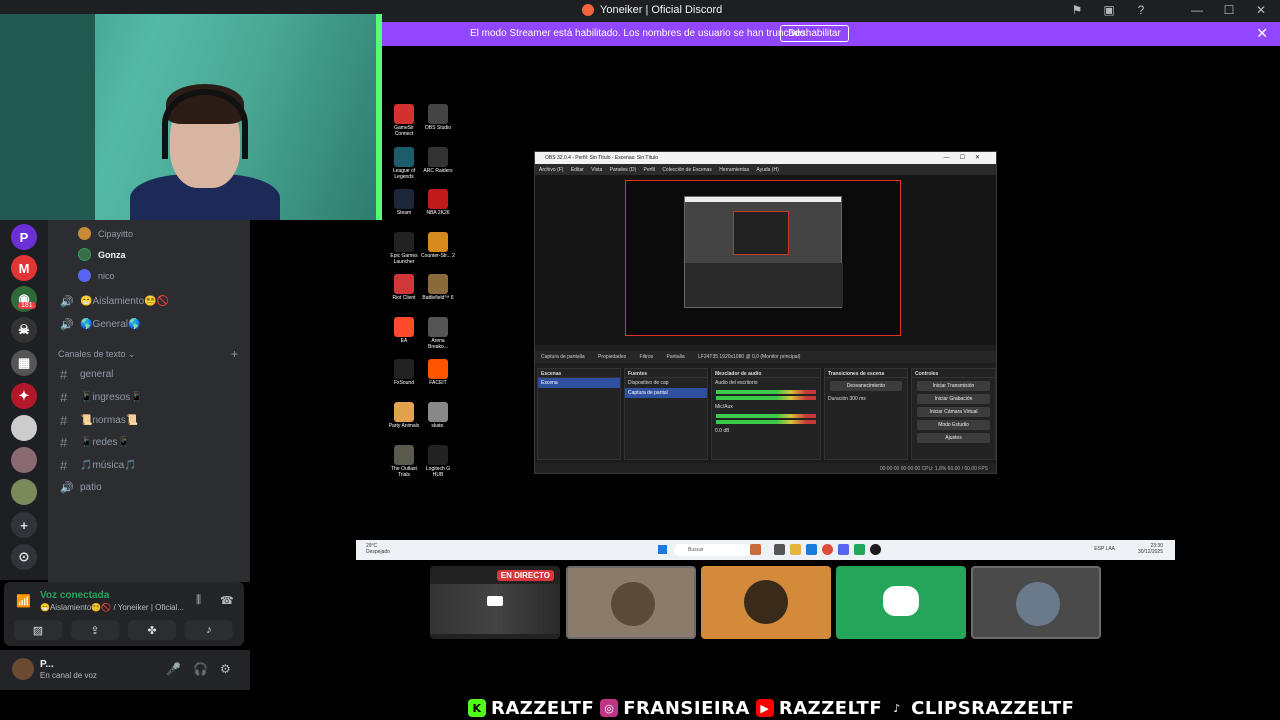  I want to click on voice-channel: 🔊 patio, so click(81, 487).